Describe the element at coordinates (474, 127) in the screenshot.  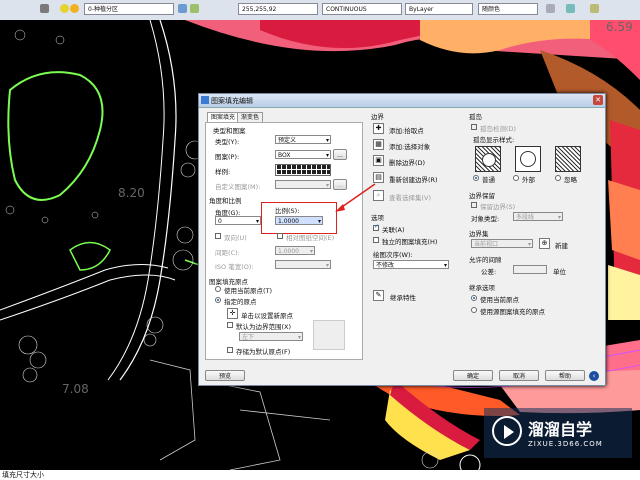
I see `island-detect-checkbox` at that location.